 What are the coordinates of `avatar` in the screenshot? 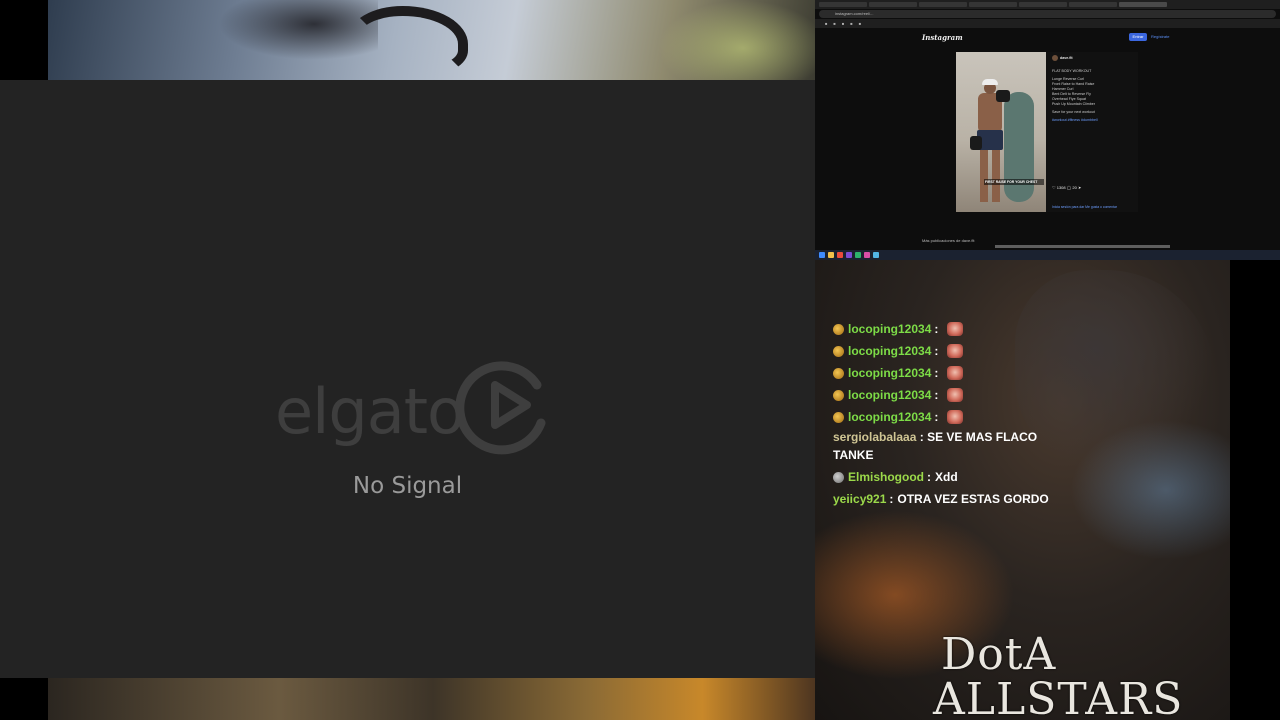 It's located at (1055, 58).